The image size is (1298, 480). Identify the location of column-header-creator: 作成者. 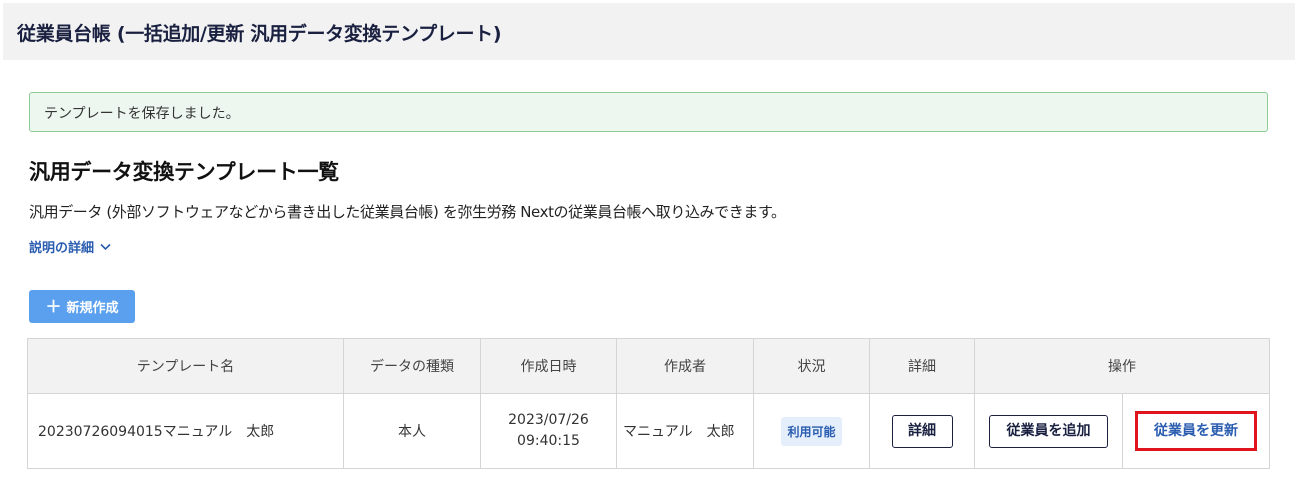
(685, 366).